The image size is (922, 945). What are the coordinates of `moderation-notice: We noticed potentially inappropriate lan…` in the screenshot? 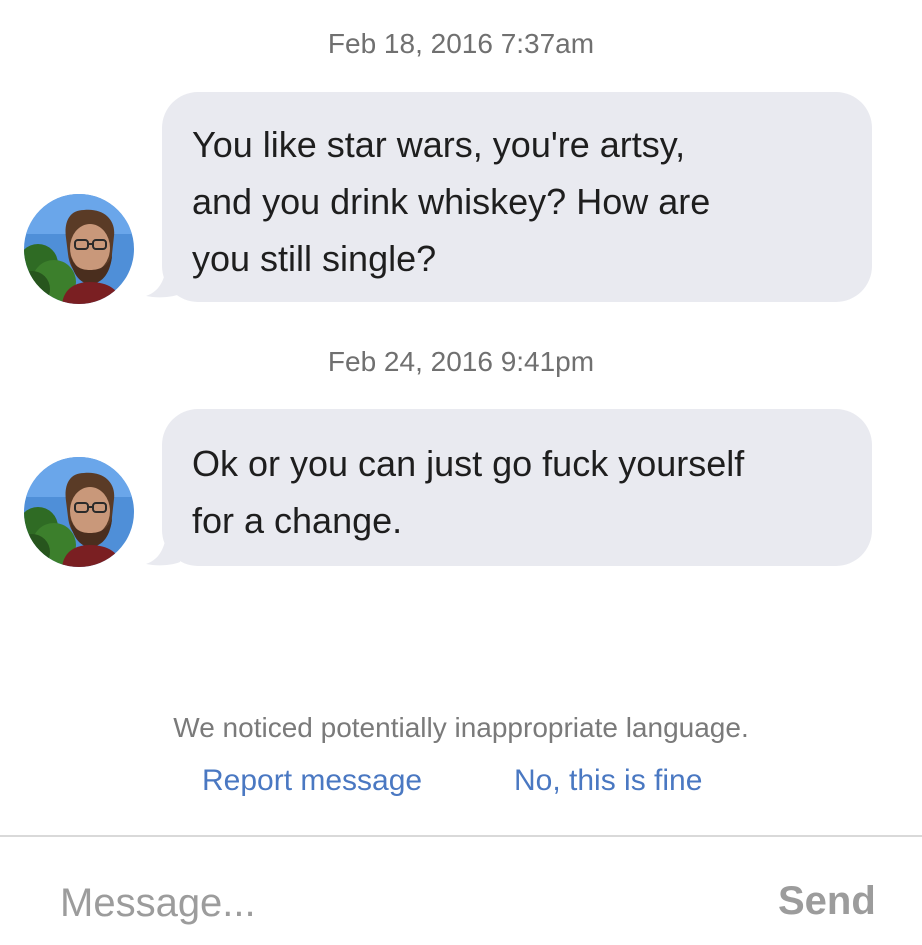 It's located at (461, 727).